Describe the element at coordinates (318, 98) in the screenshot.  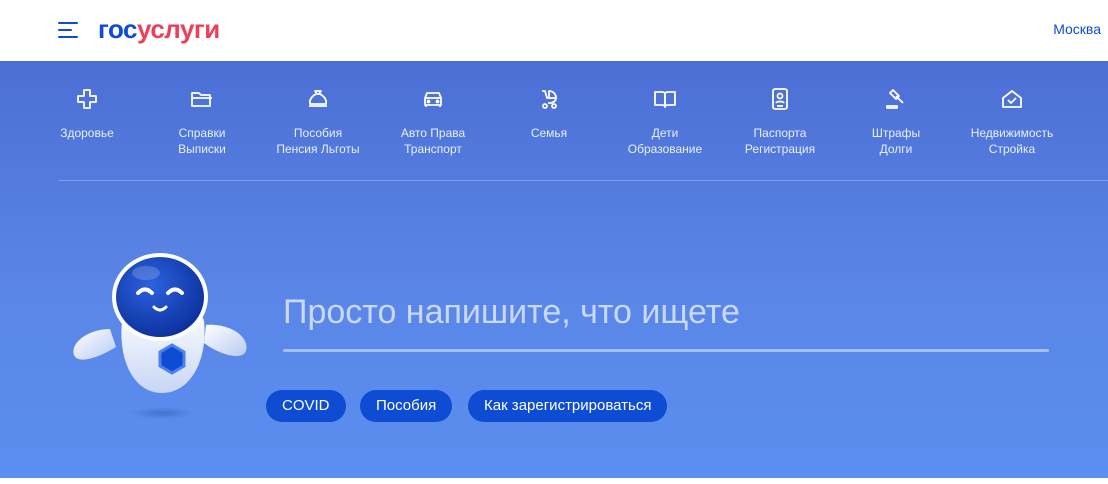
I see `money-bag-icon` at that location.